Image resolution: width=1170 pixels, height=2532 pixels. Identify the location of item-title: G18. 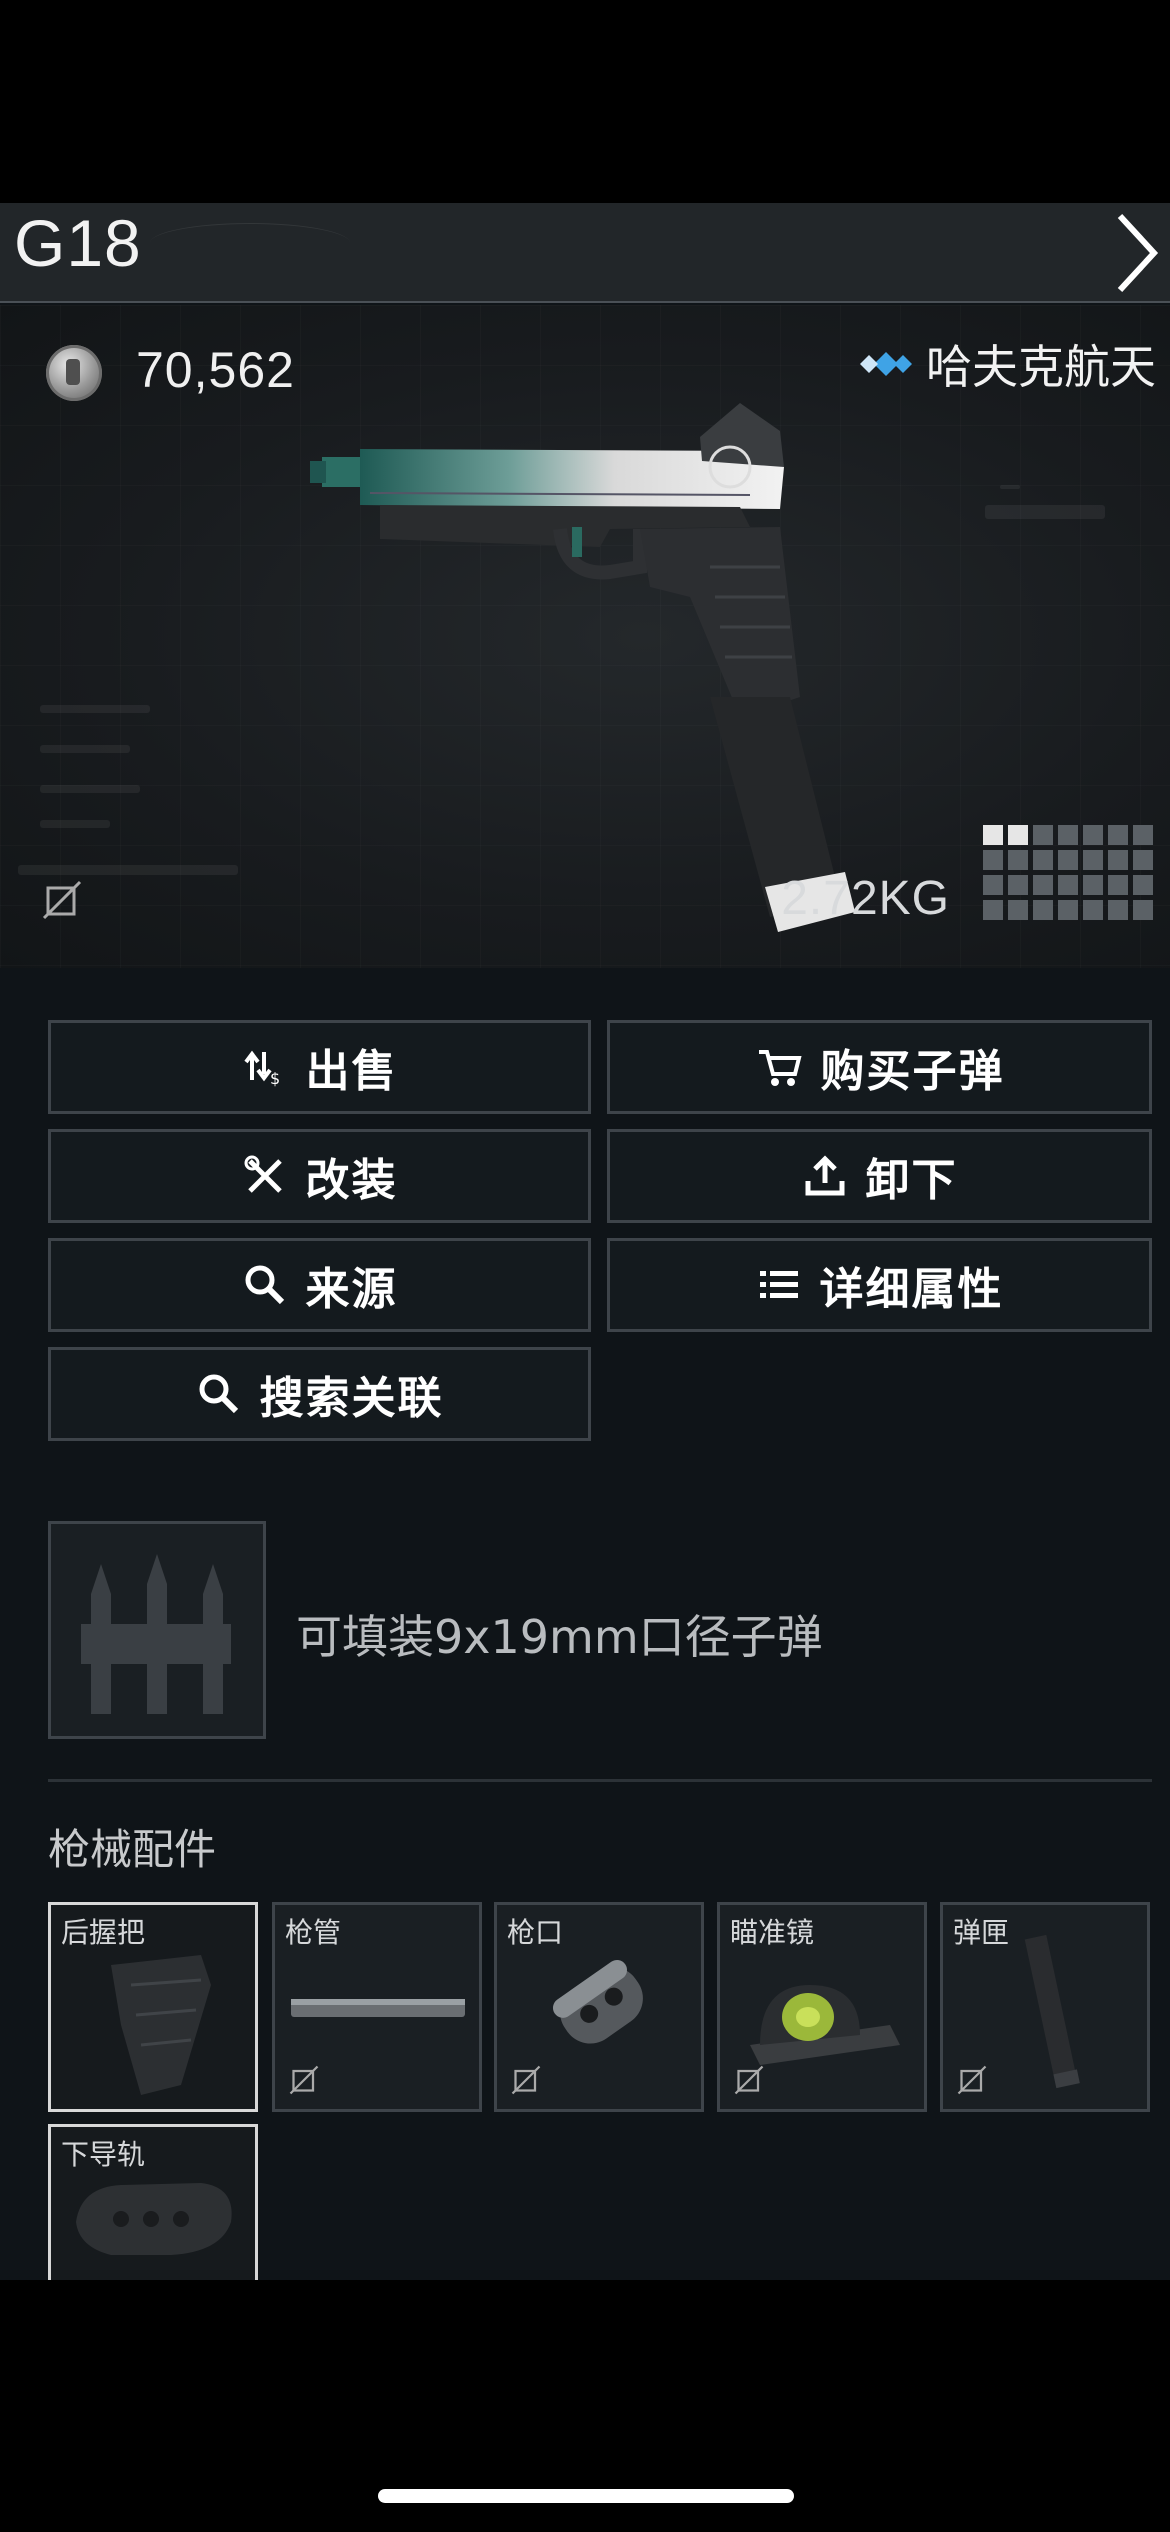
(78, 243).